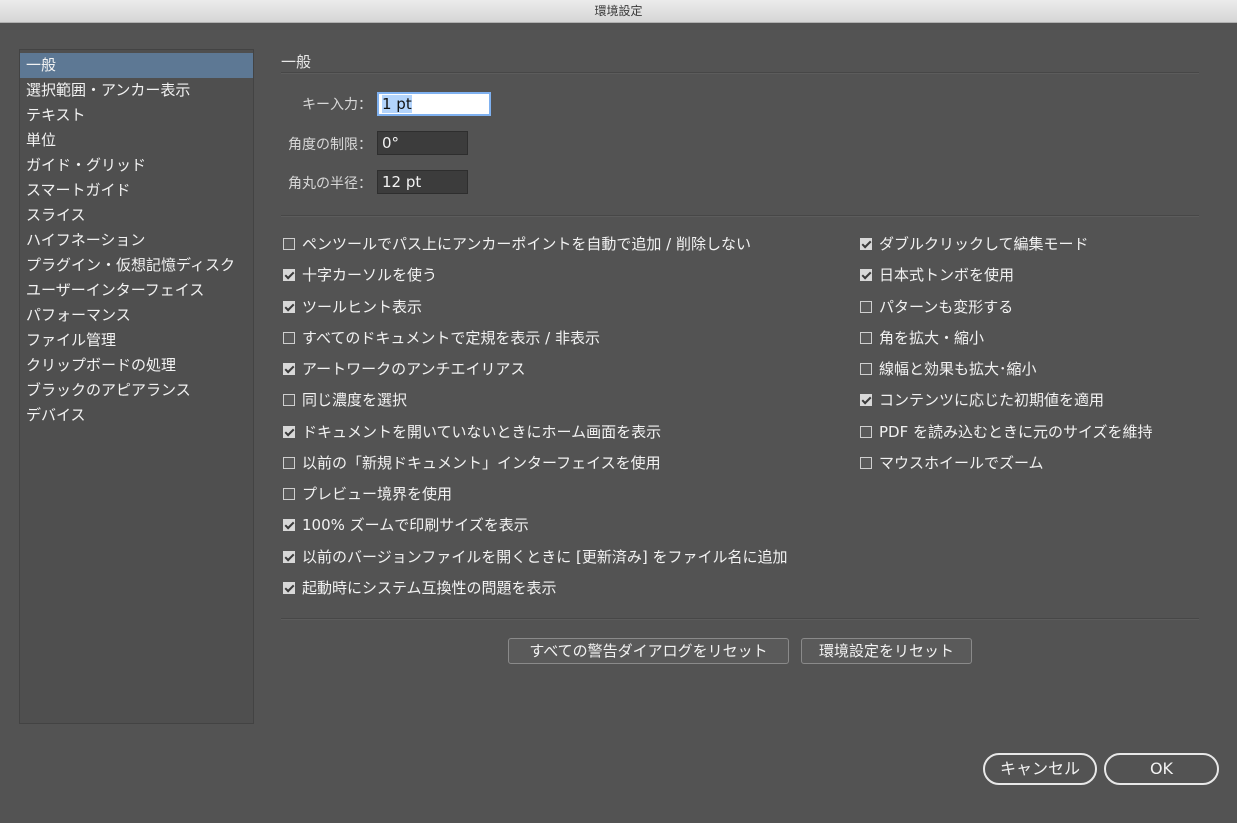 Image resolution: width=1237 pixels, height=823 pixels. Describe the element at coordinates (330, 145) in the screenshot. I see `angle-limit-label: 角度の制限：` at that location.